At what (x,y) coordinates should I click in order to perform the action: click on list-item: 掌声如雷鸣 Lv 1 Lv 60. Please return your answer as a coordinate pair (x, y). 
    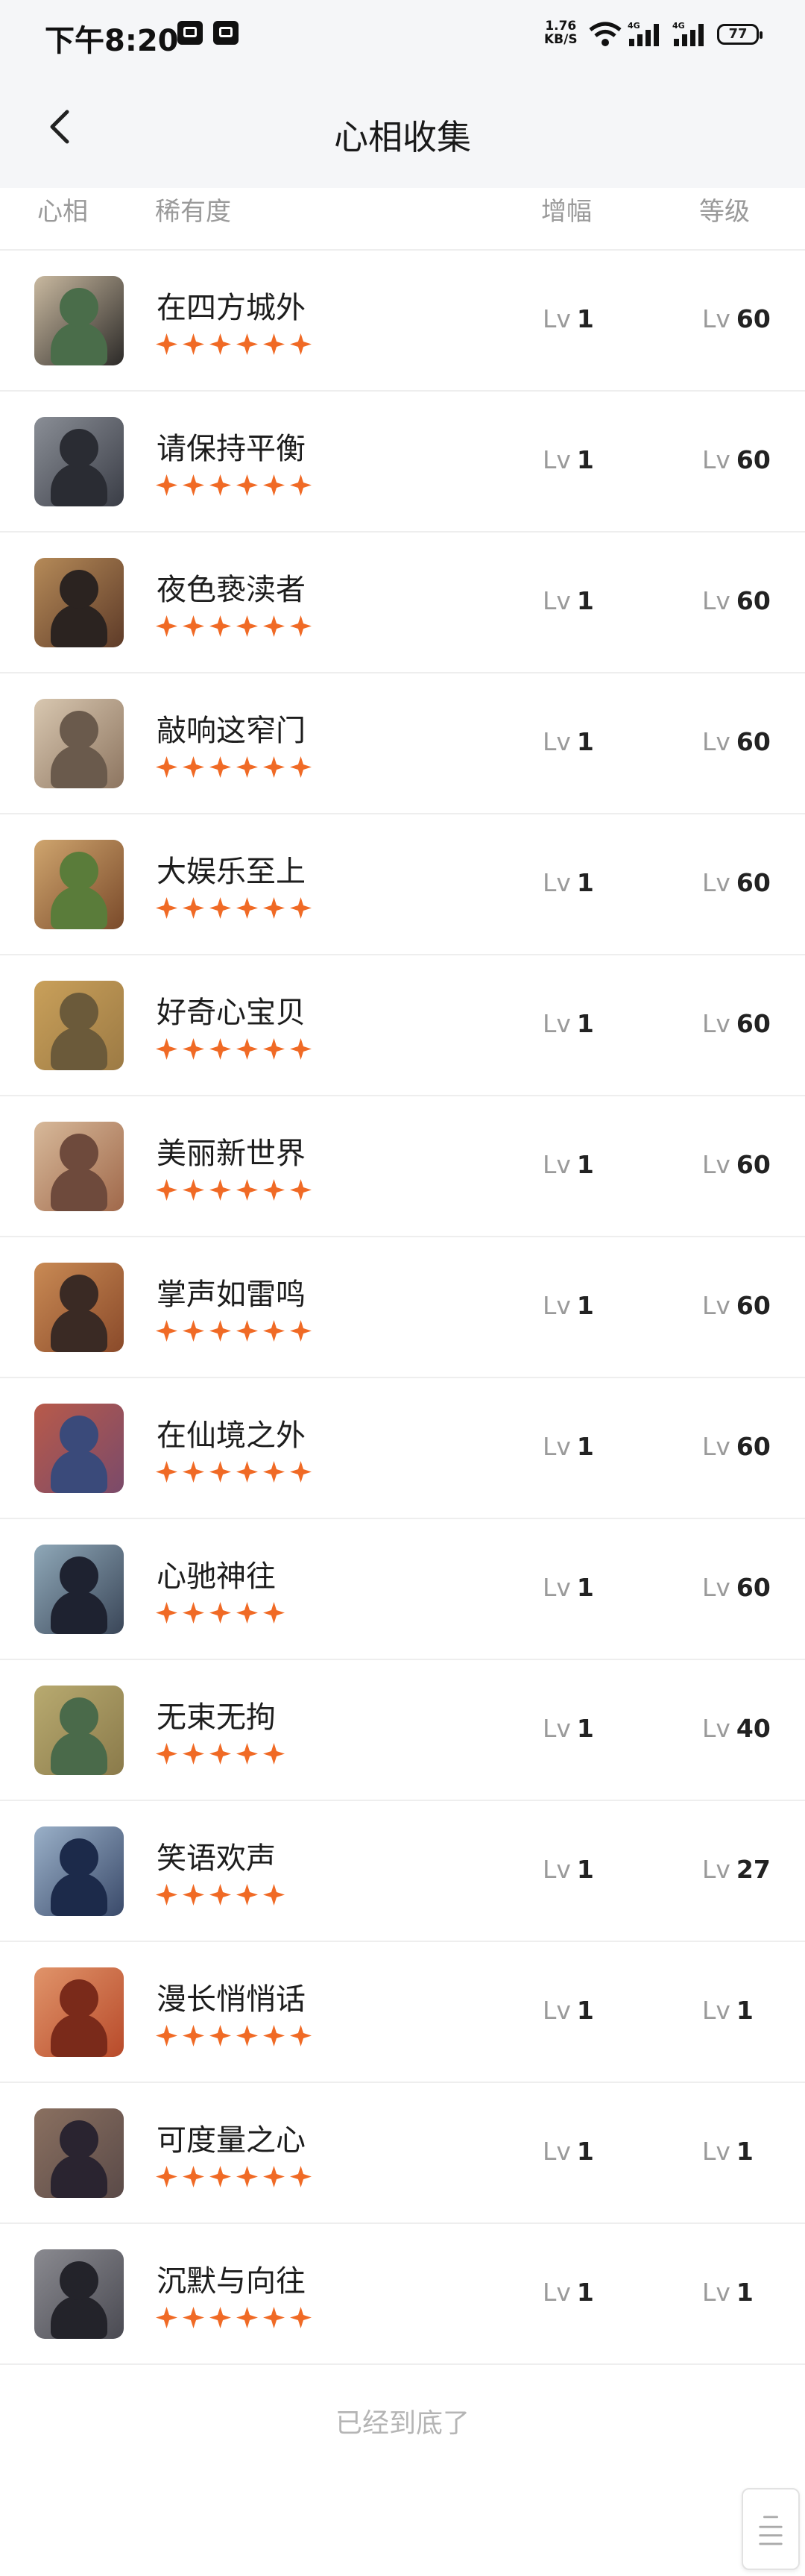
    Looking at the image, I should click on (402, 1308).